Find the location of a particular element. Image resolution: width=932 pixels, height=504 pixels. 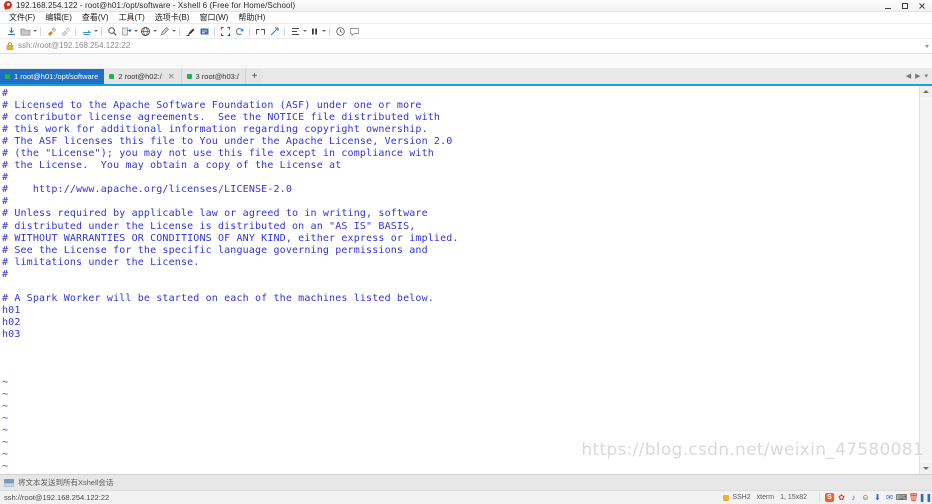

menu-tools: 工具(T) is located at coordinates (132, 17).